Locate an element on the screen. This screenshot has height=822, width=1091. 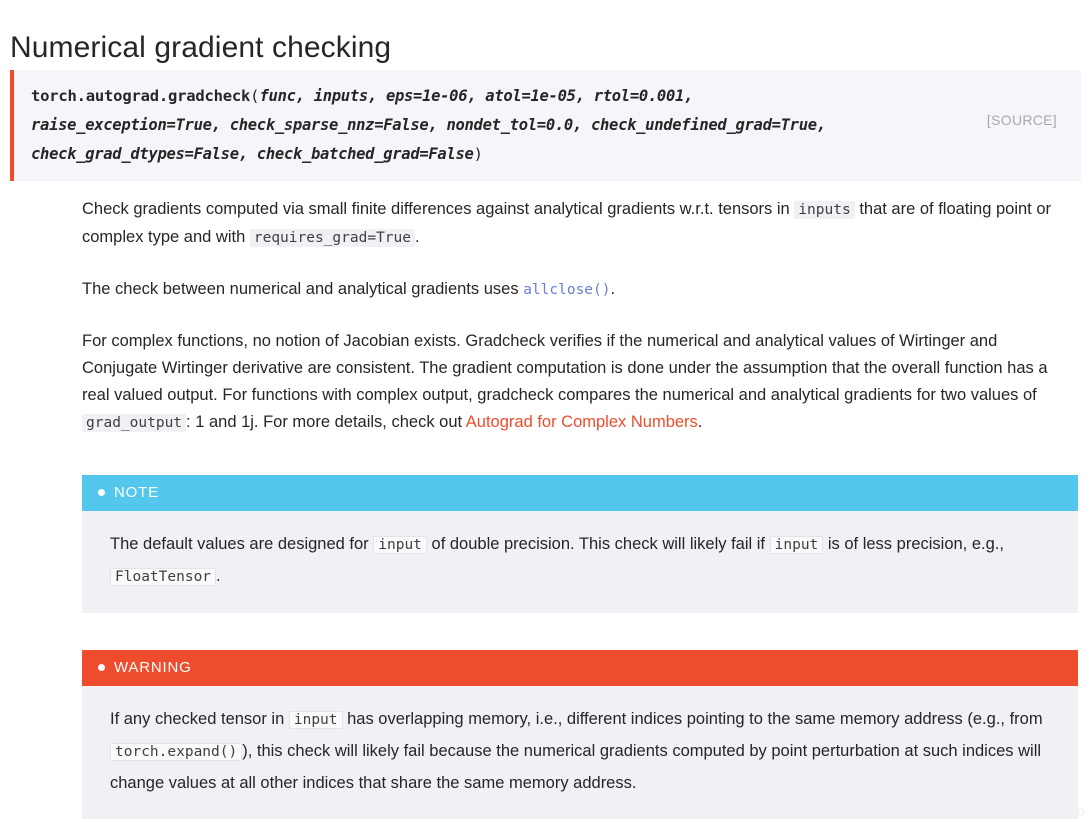
page-title: Numerical gradient checking is located at coordinates (201, 48).